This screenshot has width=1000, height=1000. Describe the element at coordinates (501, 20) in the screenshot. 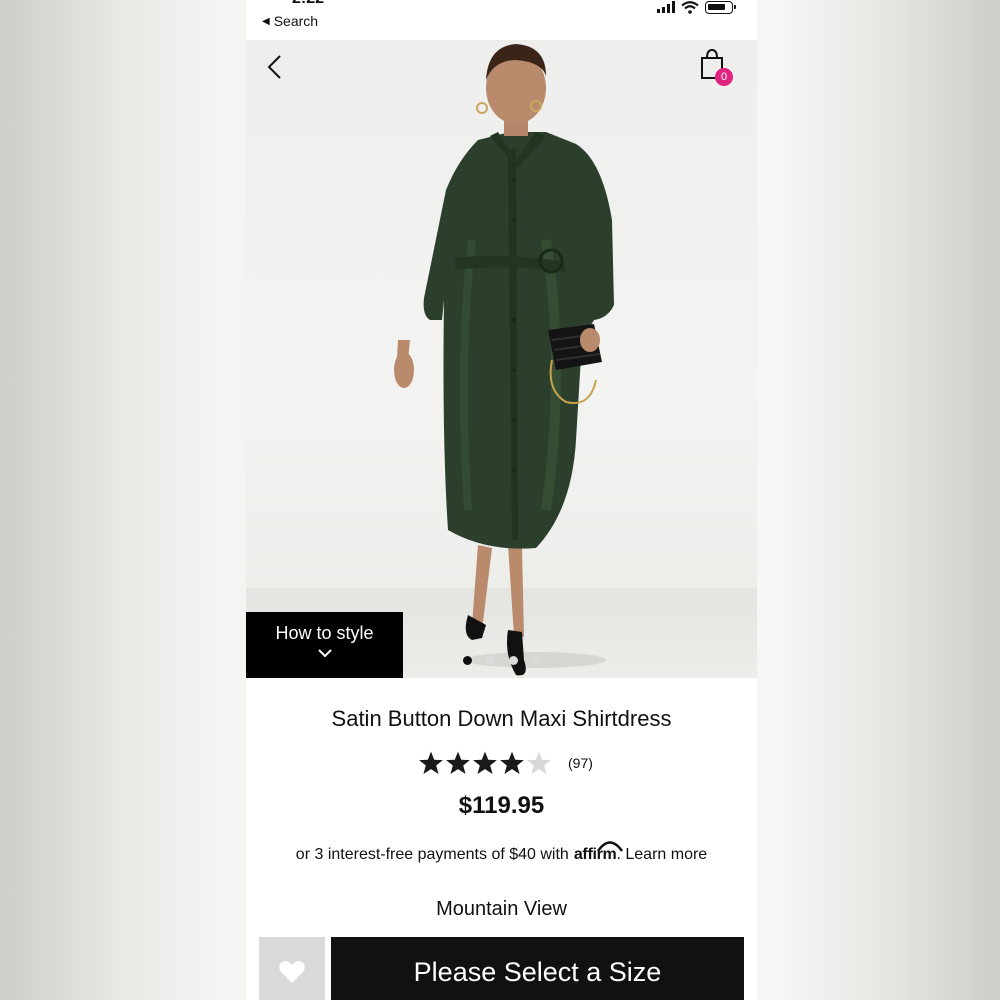

I see `status-bar: 2:22 ◀ Search` at that location.